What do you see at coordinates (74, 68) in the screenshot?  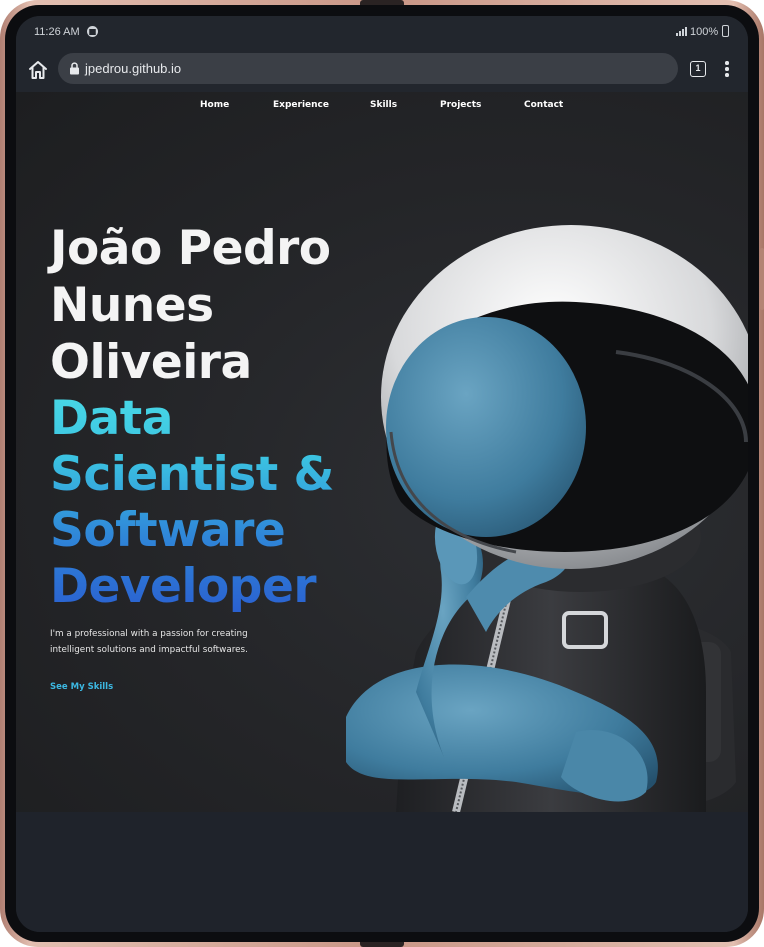 I see `lock-icon` at bounding box center [74, 68].